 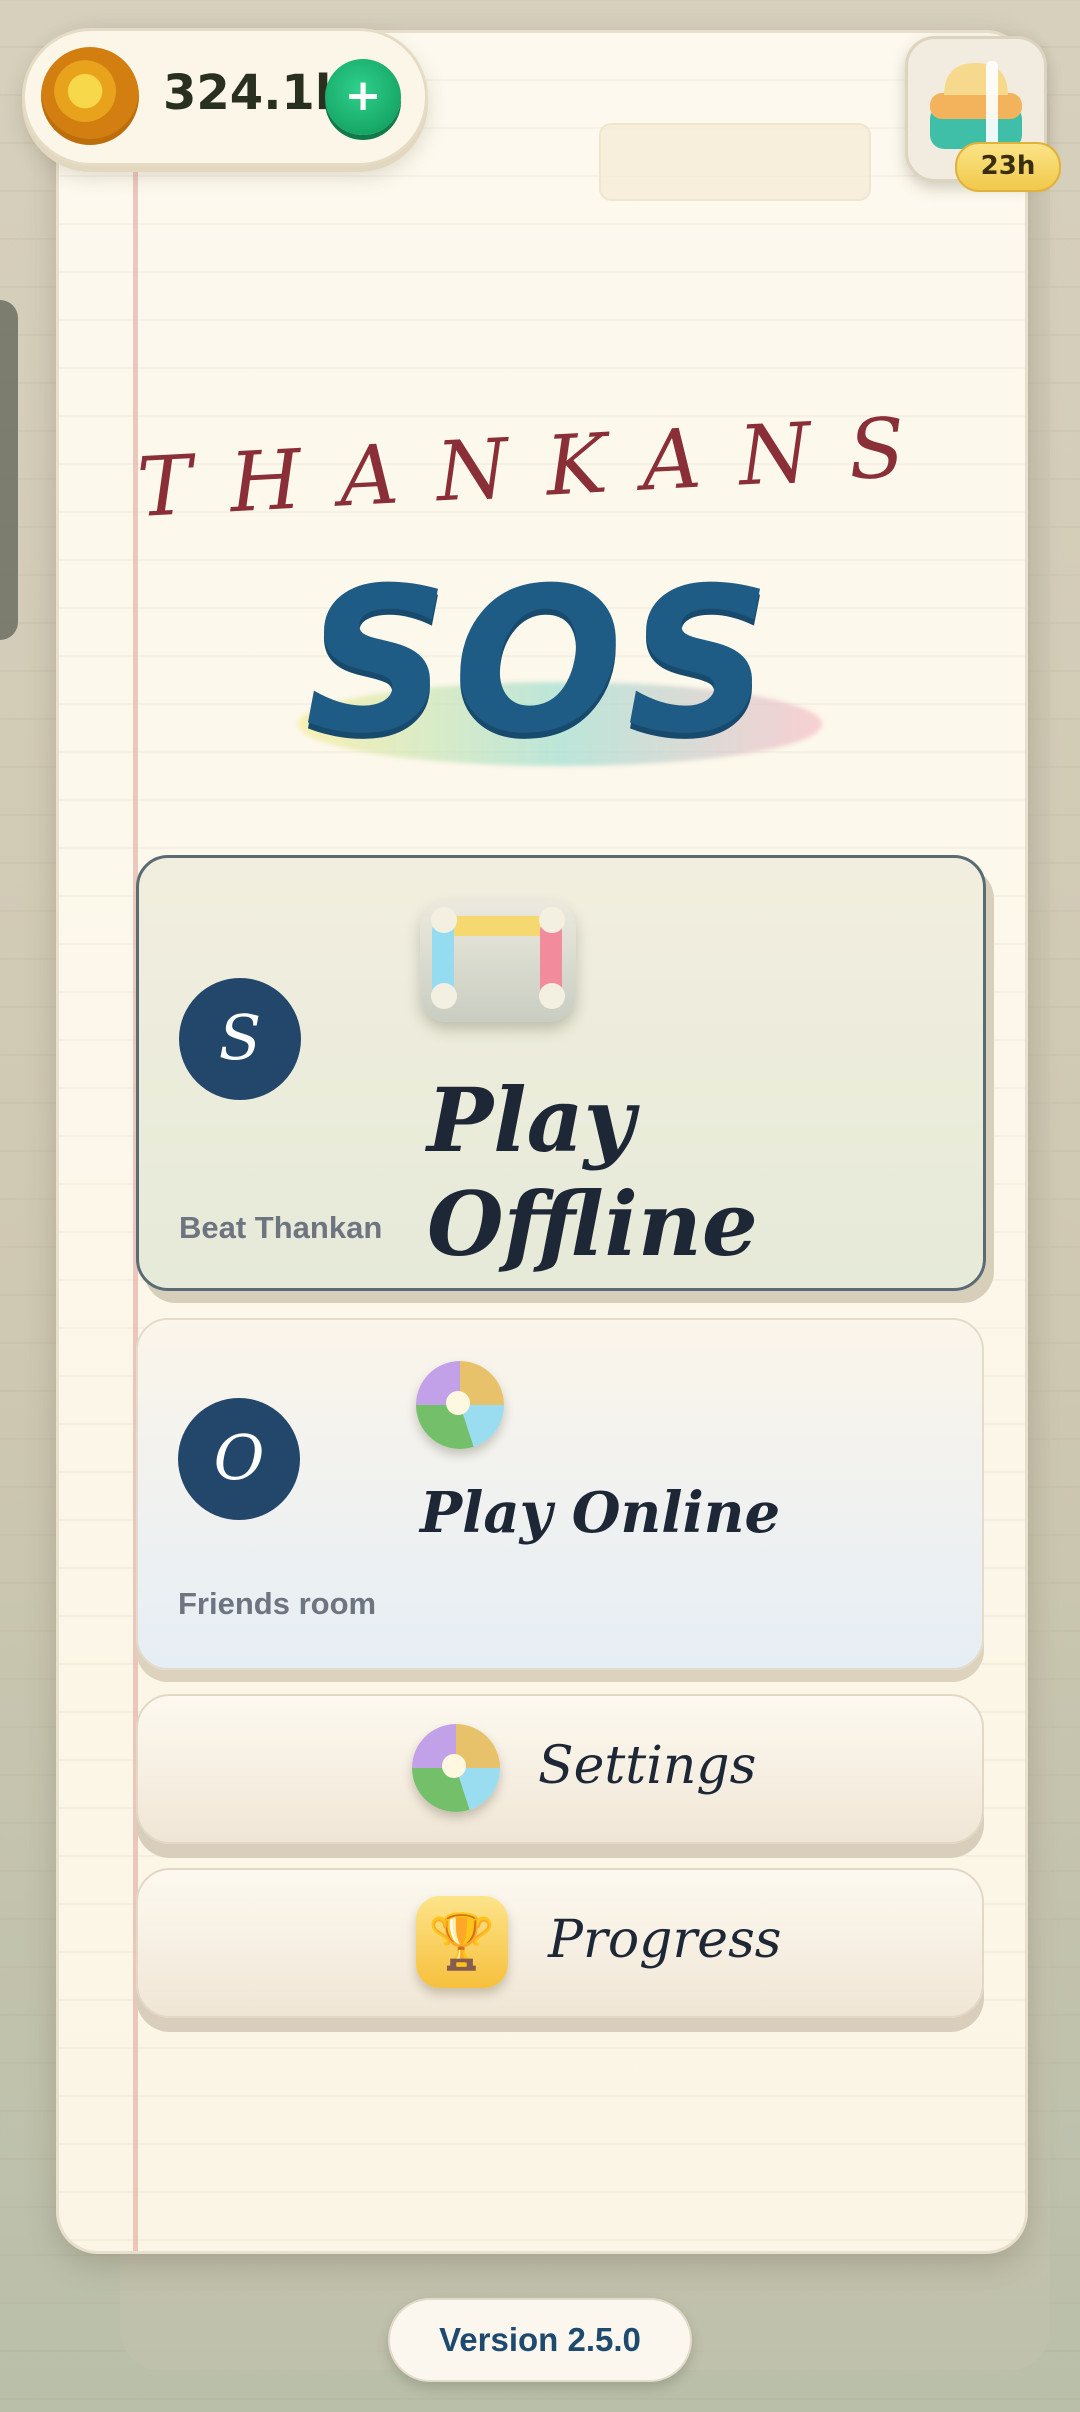 What do you see at coordinates (735, 162) in the screenshot?
I see `top-placeholder` at bounding box center [735, 162].